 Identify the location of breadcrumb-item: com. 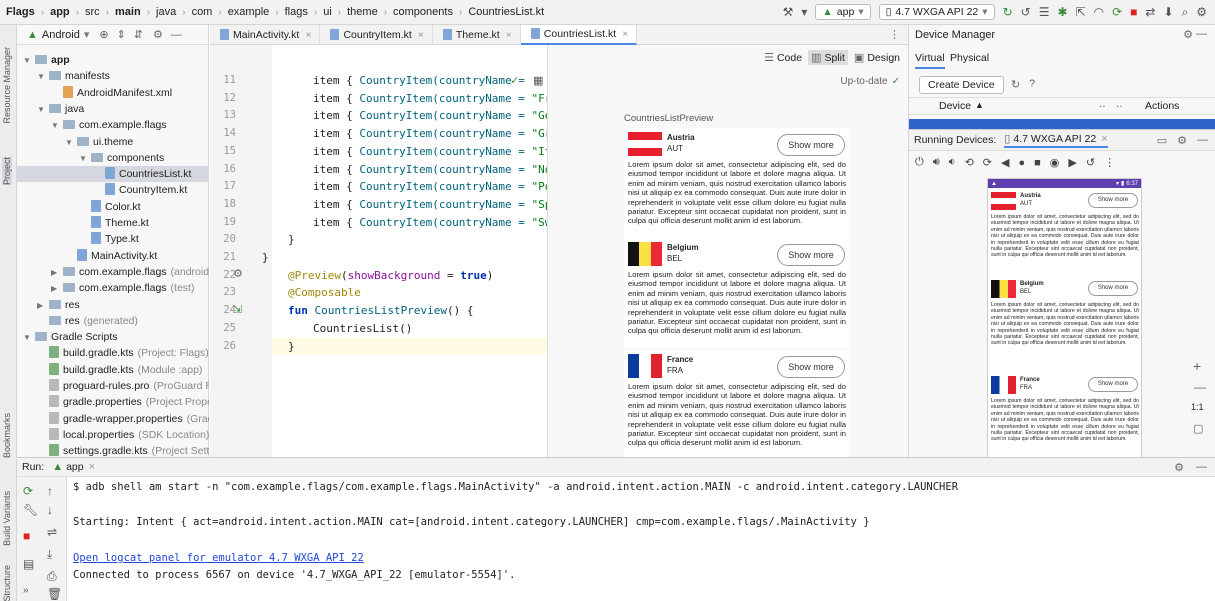
(202, 12).